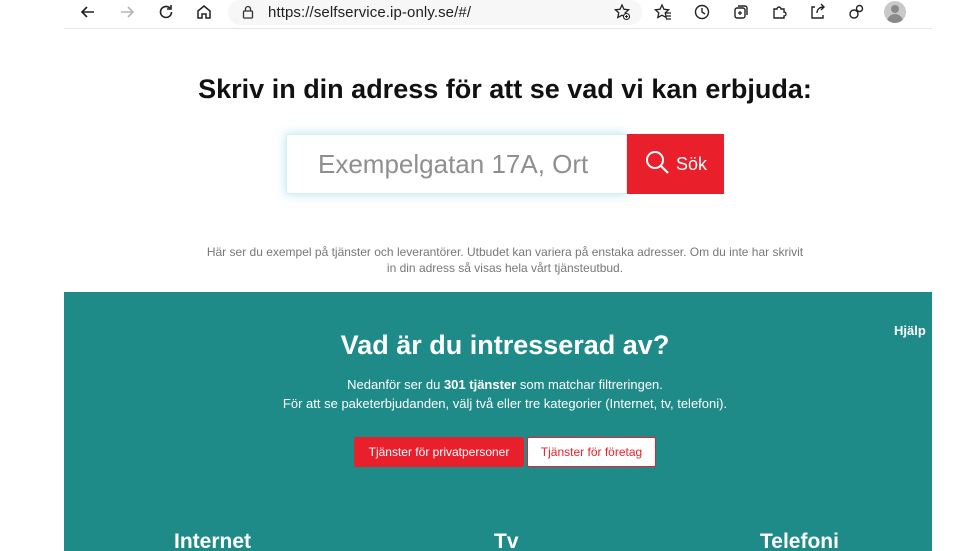 The height and width of the screenshot is (551, 980). What do you see at coordinates (702, 12) in the screenshot?
I see `history-icon` at bounding box center [702, 12].